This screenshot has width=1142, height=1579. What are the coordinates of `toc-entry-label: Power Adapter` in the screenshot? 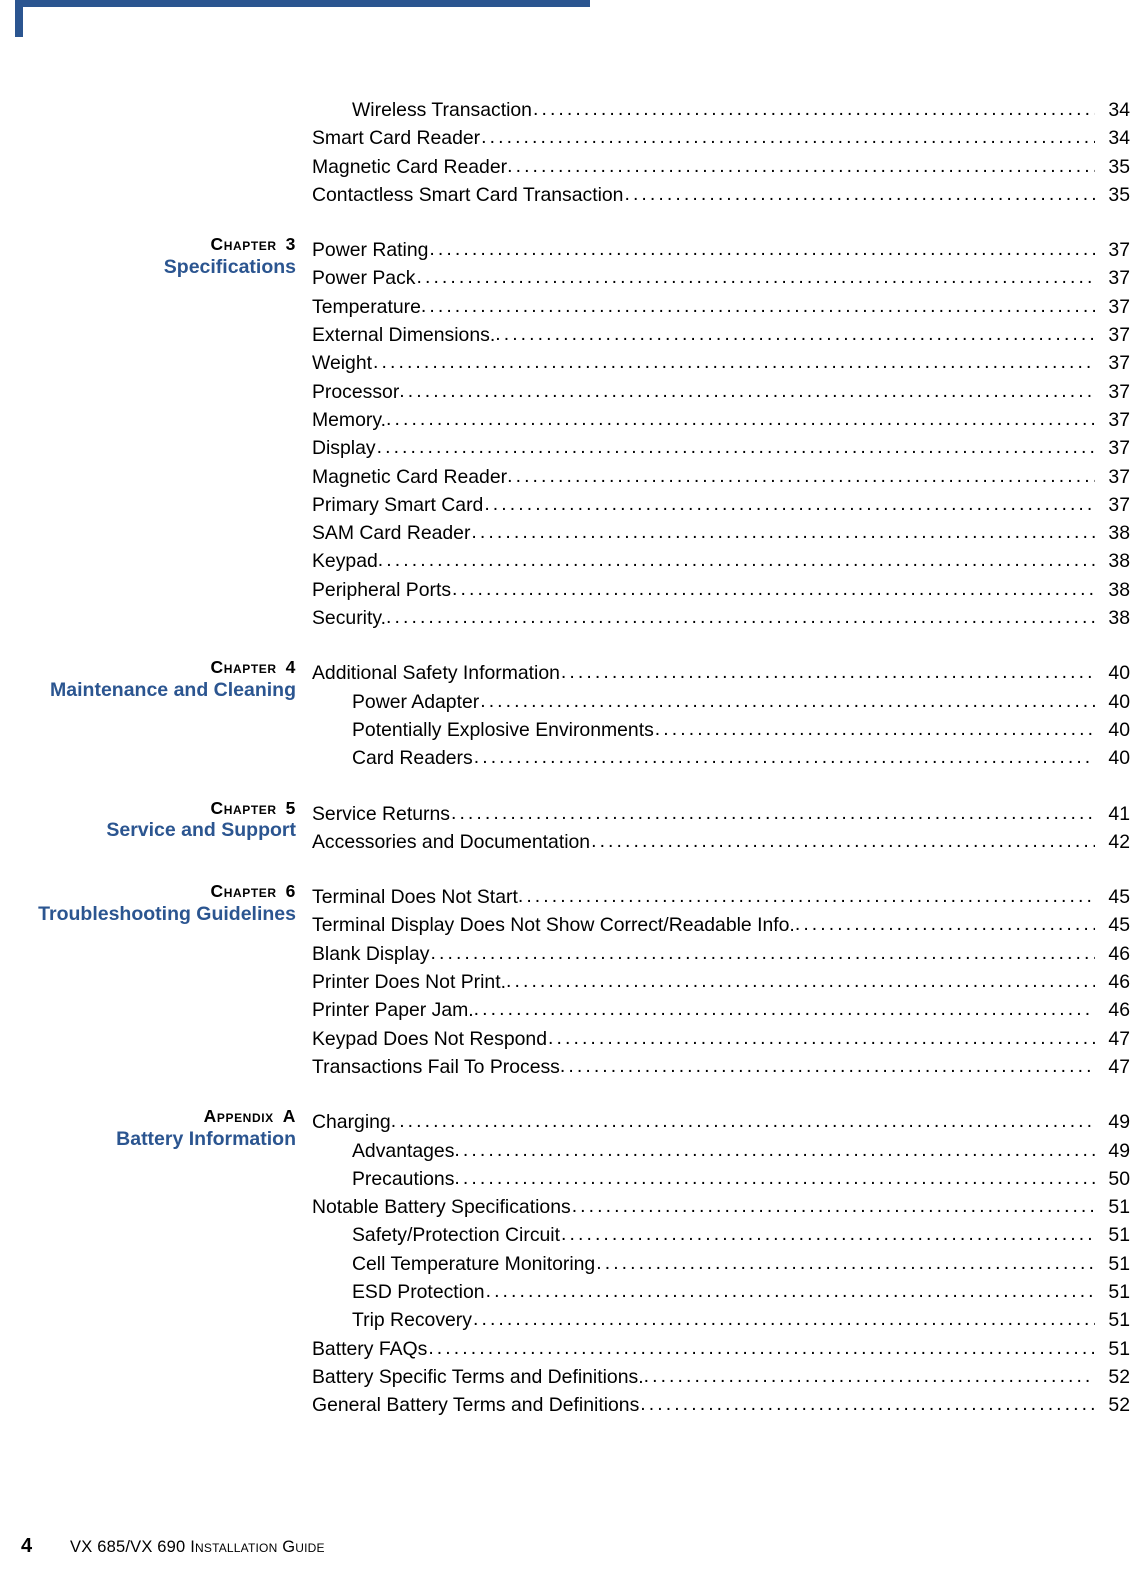 It's located at (416, 701).